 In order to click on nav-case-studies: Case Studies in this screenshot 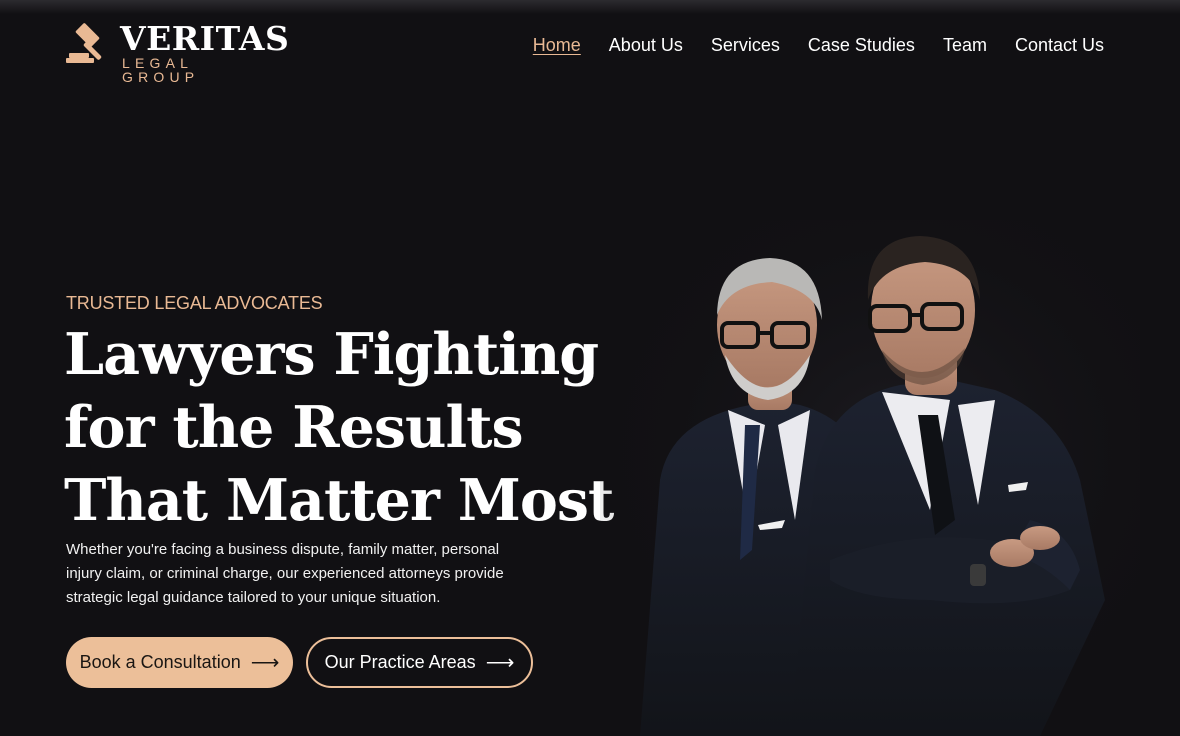, I will do `click(861, 45)`.